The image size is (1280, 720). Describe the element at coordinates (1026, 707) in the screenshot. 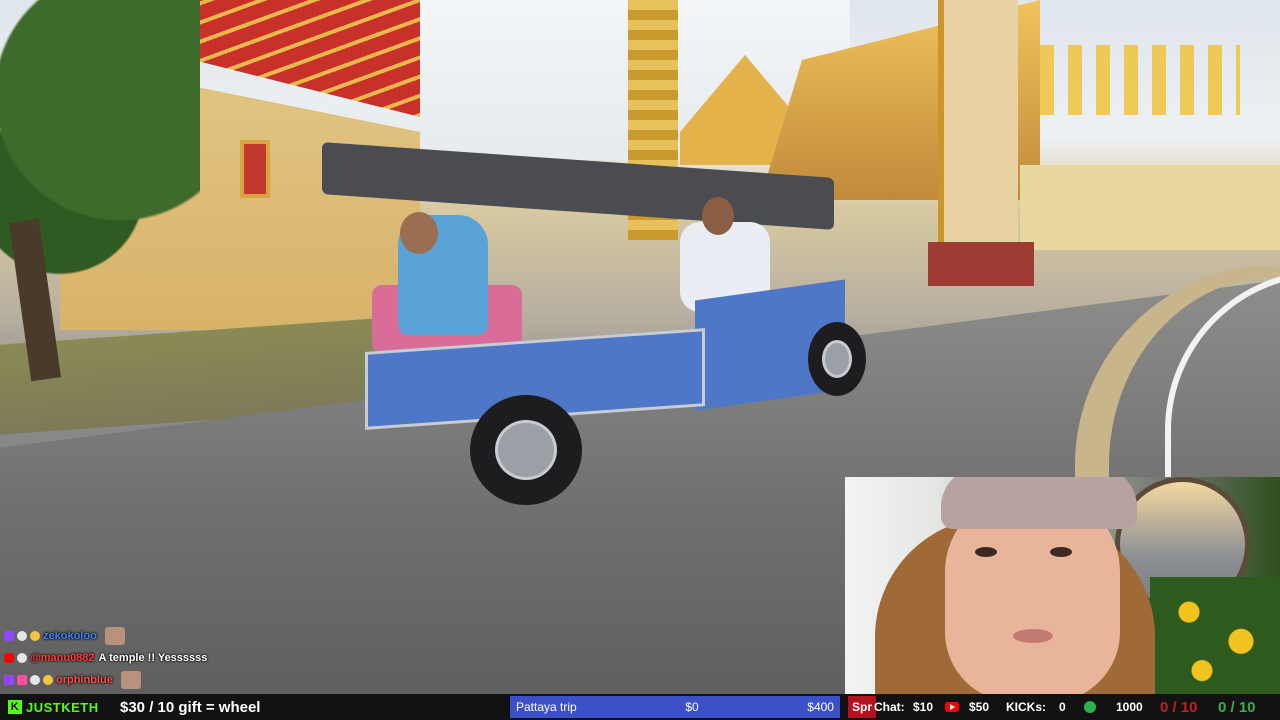

I see `kicks-label: KICKs:` at that location.